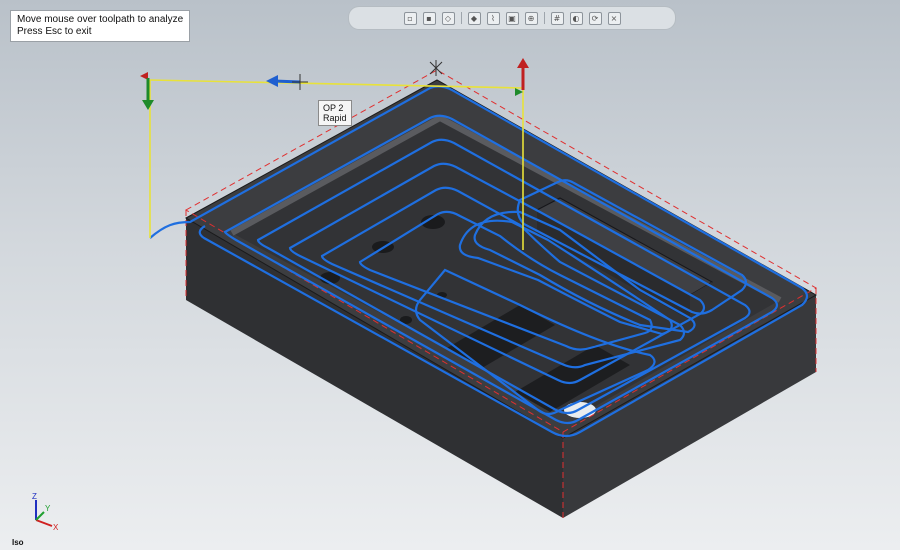  Describe the element at coordinates (56, 527) in the screenshot. I see `x-label: X` at that location.